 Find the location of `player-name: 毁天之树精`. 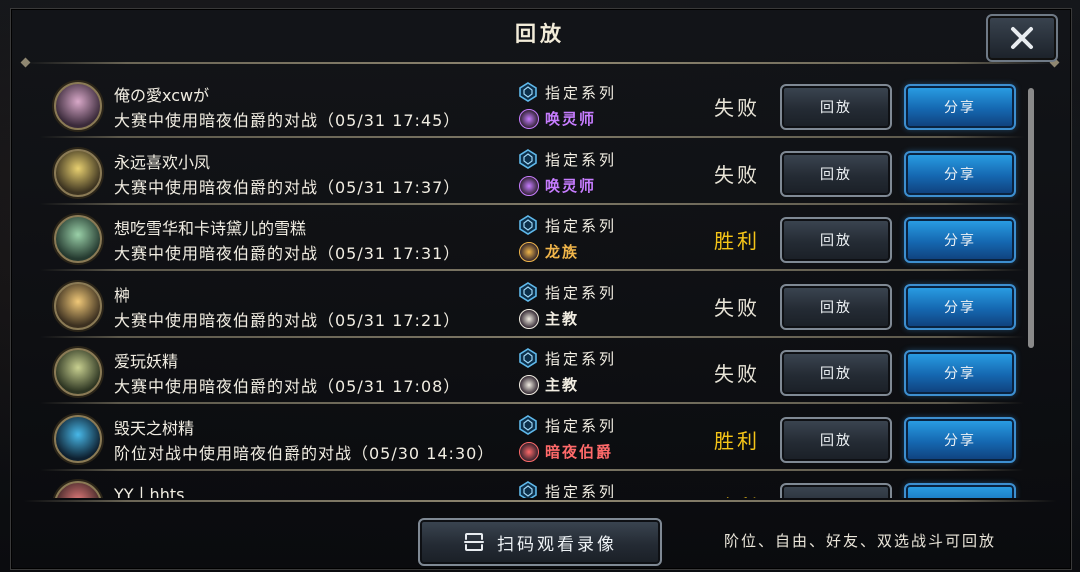

player-name: 毁天之树精 is located at coordinates (154, 428).